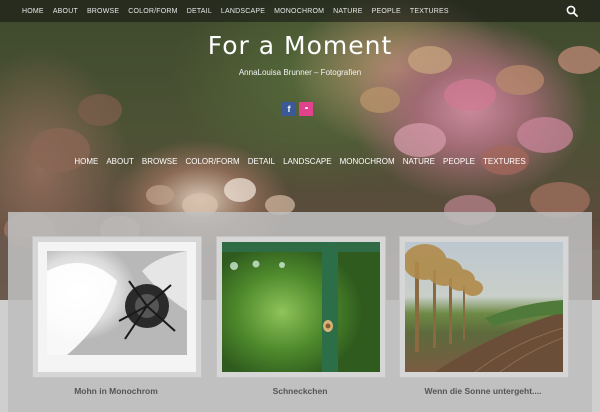 Image resolution: width=600 pixels, height=412 pixels. I want to click on top-nav-item-home: HOME, so click(33, 11).